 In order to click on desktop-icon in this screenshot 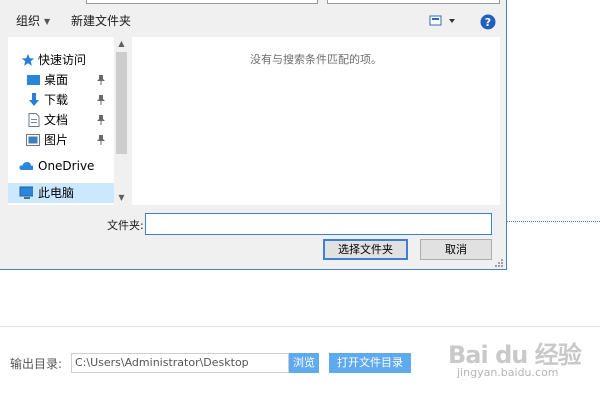, I will do `click(33, 80)`.